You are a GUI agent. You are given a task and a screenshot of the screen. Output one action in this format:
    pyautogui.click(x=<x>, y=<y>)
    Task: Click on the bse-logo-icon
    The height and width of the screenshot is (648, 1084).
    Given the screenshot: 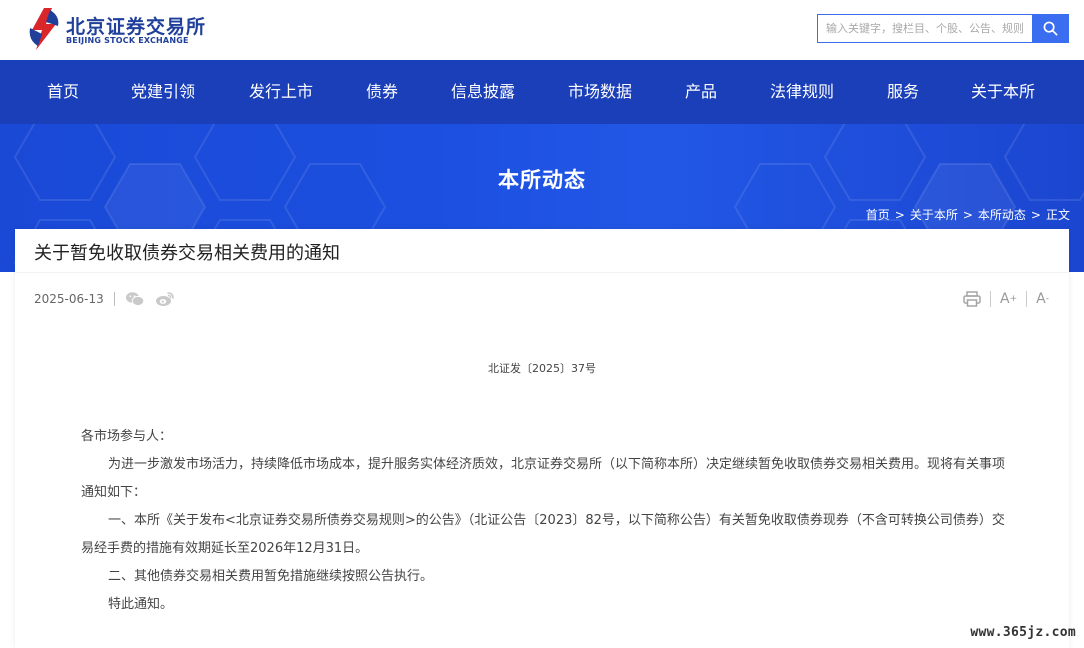 What is the action you would take?
    pyautogui.click(x=44, y=29)
    